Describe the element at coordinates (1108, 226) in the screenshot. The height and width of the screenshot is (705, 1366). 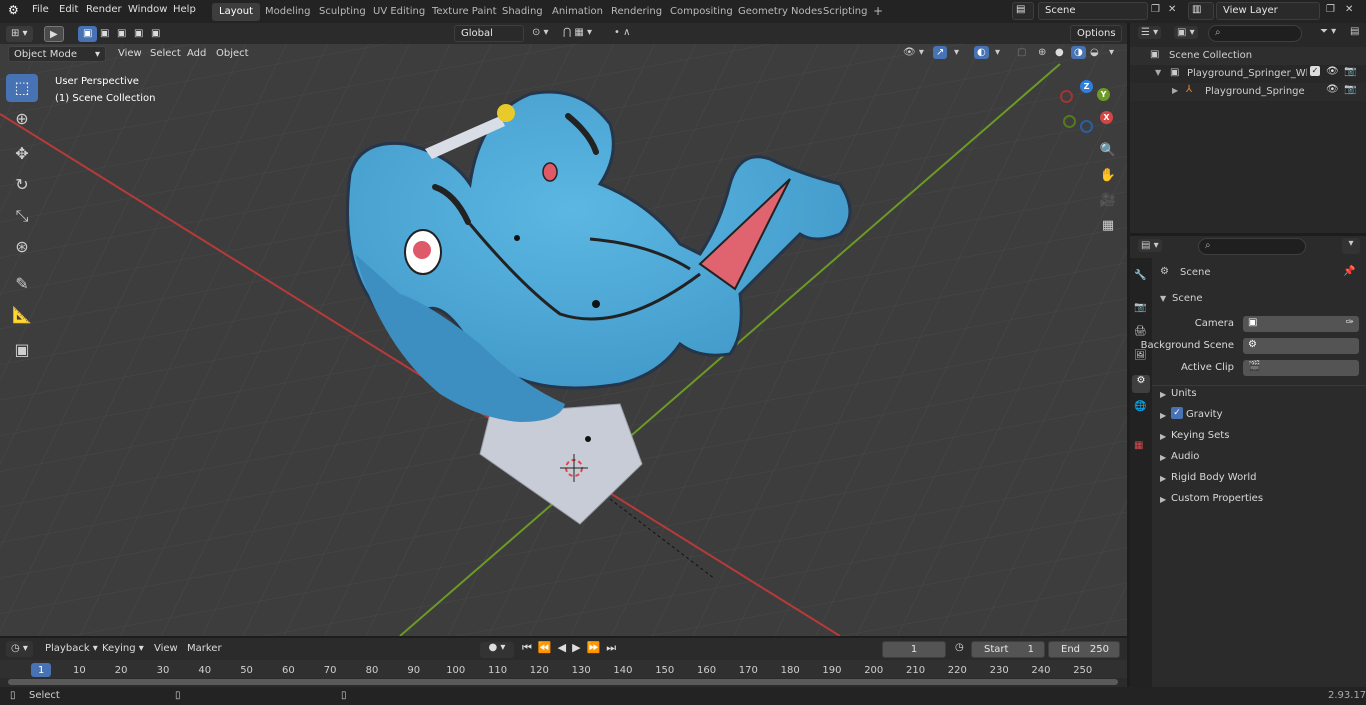
I see `ortho-toggle-icon: ▦` at that location.